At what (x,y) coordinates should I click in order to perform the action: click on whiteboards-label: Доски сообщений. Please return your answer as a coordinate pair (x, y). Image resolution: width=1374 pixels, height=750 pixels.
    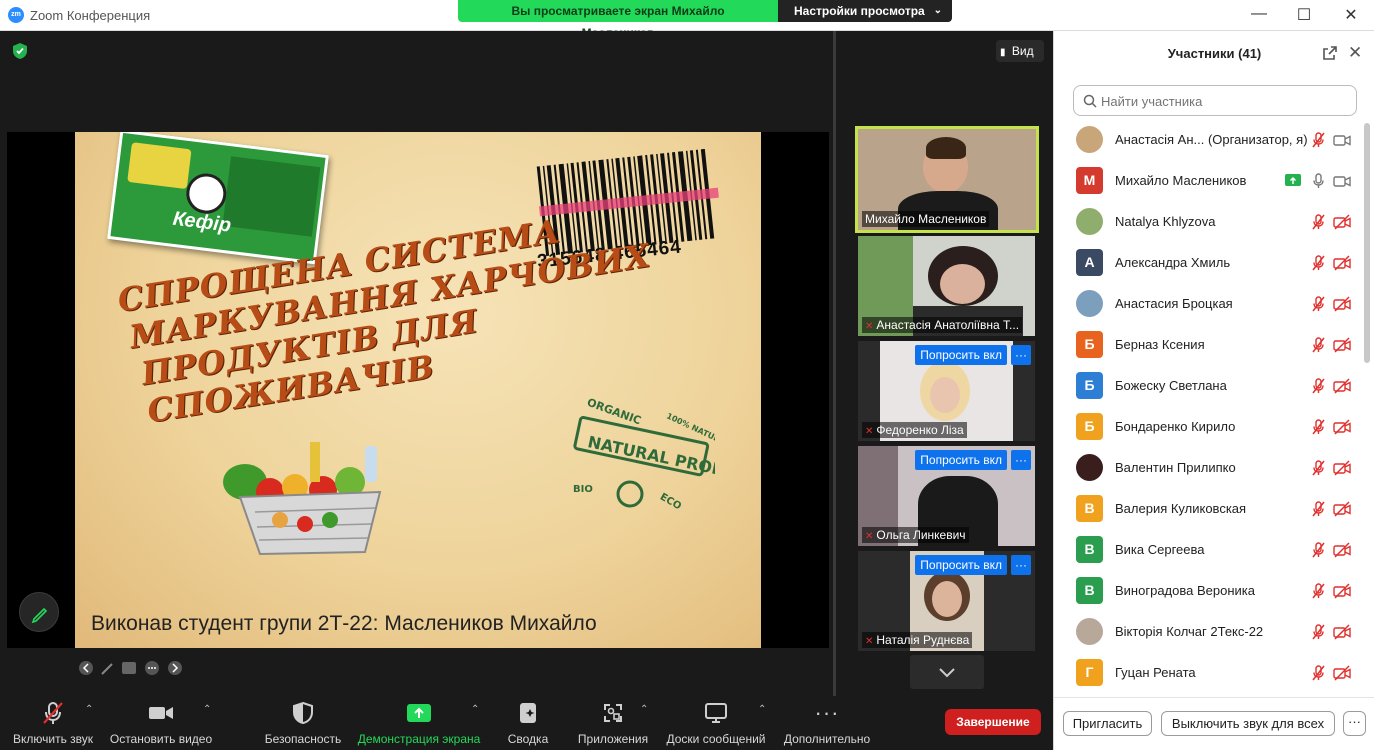
    Looking at the image, I should click on (716, 739).